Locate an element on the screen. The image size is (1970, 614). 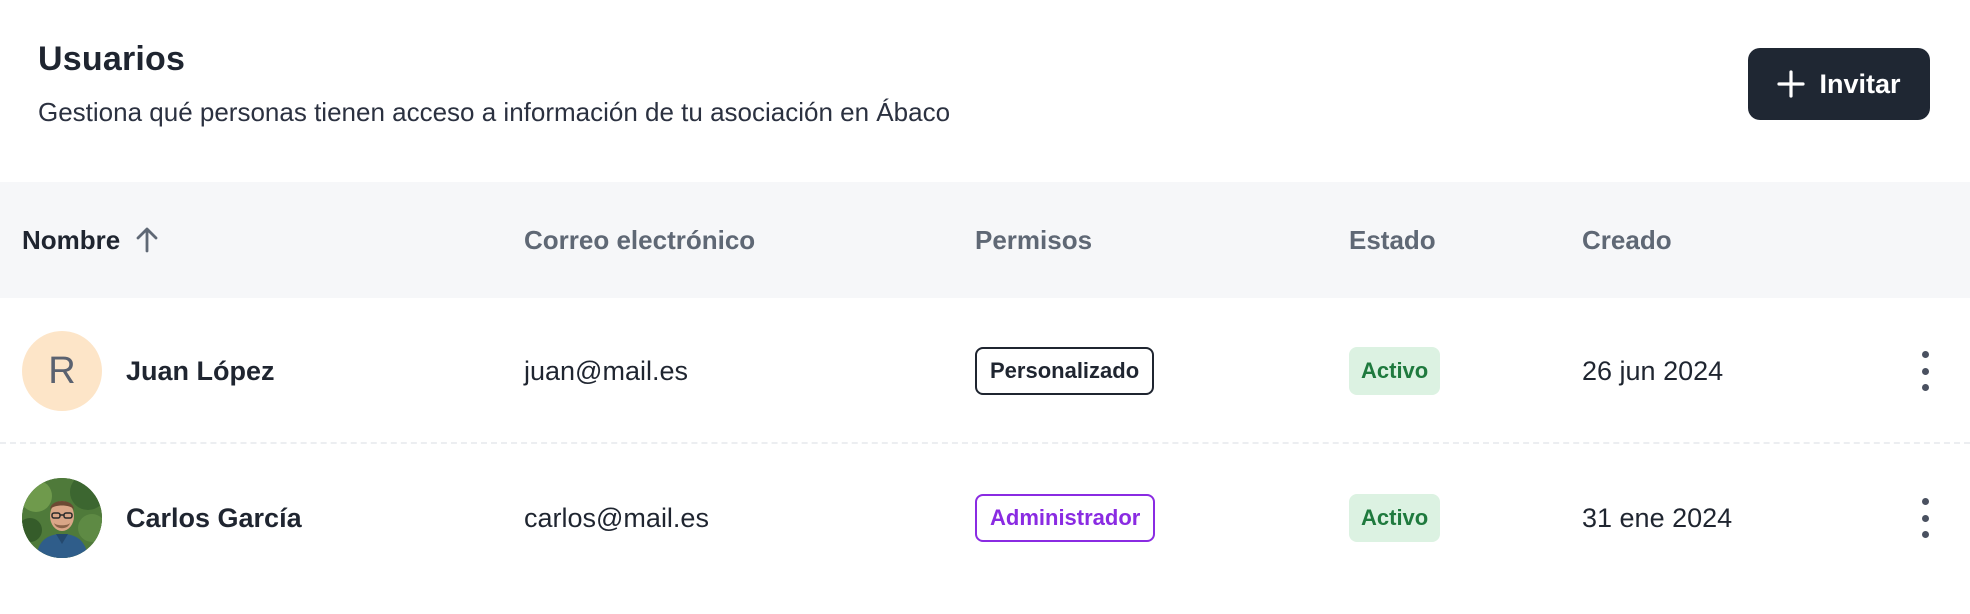
user-name: Carlos García is located at coordinates (214, 517).